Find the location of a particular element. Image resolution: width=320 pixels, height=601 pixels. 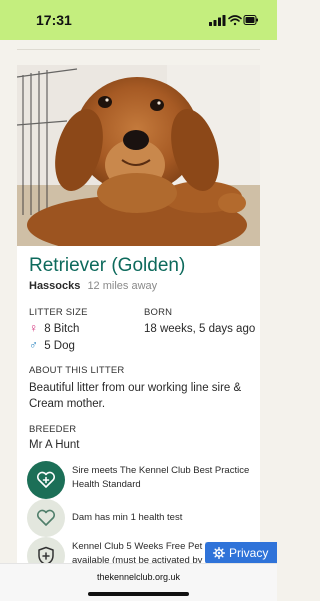

litter-size-label: LITTER SIZE is located at coordinates (58, 312).